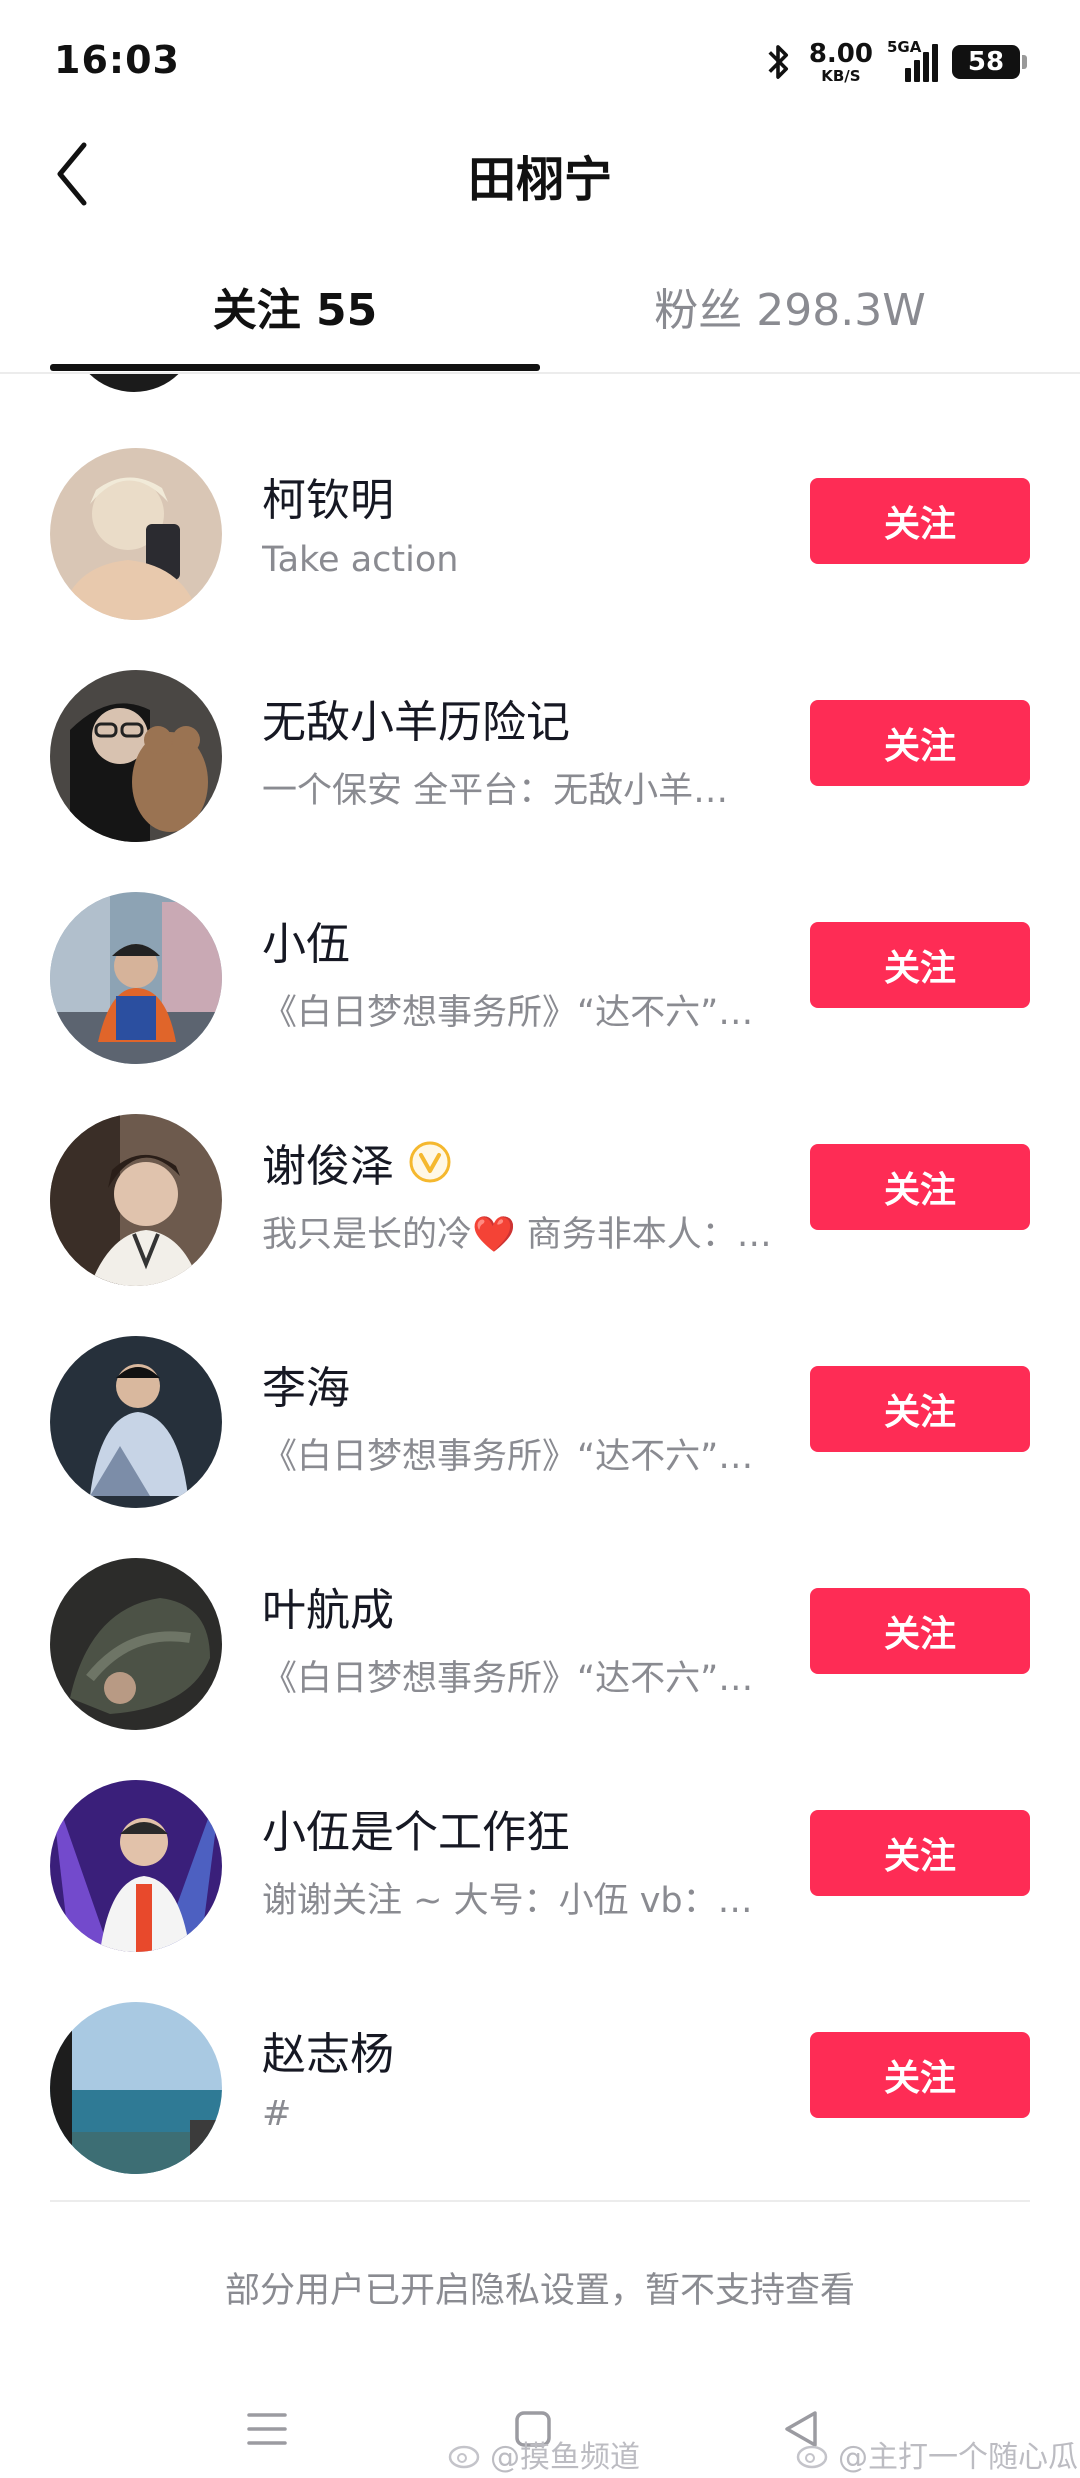 This screenshot has width=1080, height=2478. Describe the element at coordinates (295, 367) in the screenshot. I see `tab-indicator` at that location.